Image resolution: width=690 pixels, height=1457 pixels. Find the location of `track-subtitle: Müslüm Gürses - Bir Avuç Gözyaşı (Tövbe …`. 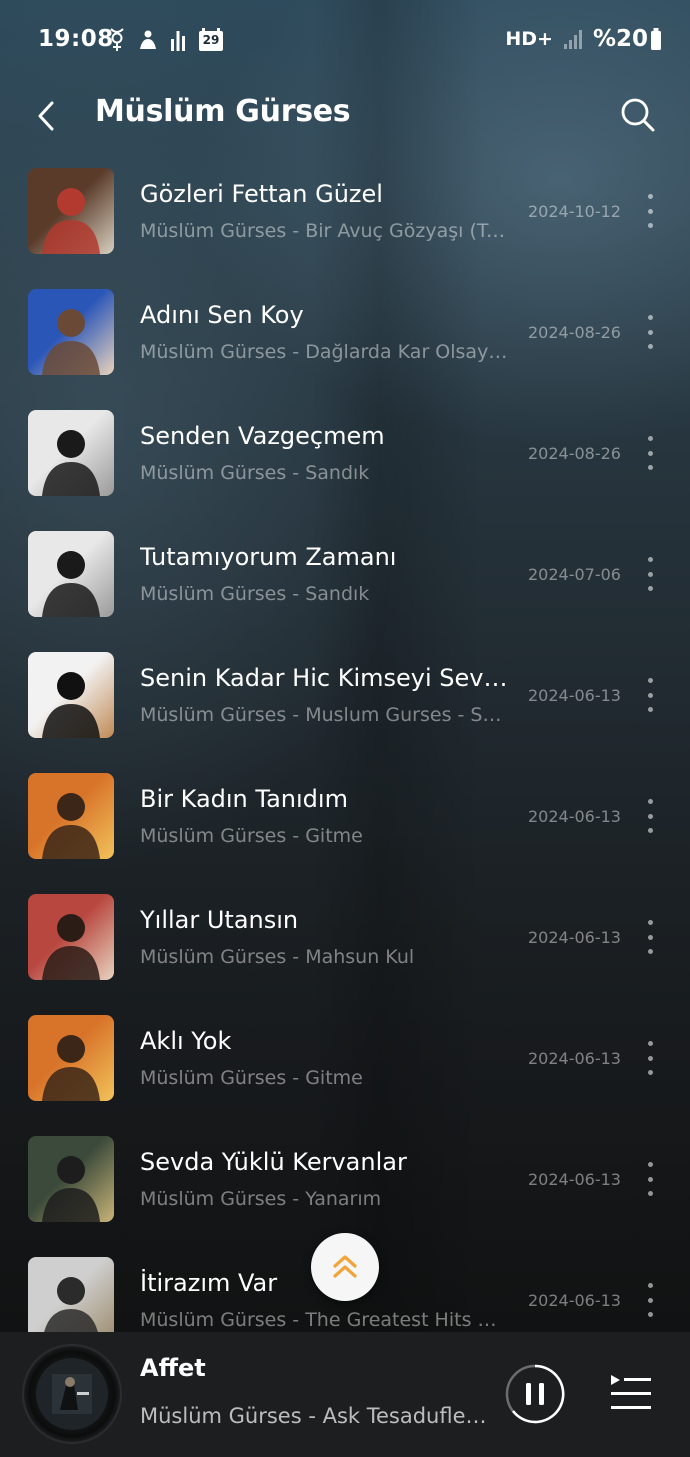

track-subtitle: Müslüm Gürses - Bir Avuç Gözyaşı (Tövbe … is located at coordinates (324, 231).